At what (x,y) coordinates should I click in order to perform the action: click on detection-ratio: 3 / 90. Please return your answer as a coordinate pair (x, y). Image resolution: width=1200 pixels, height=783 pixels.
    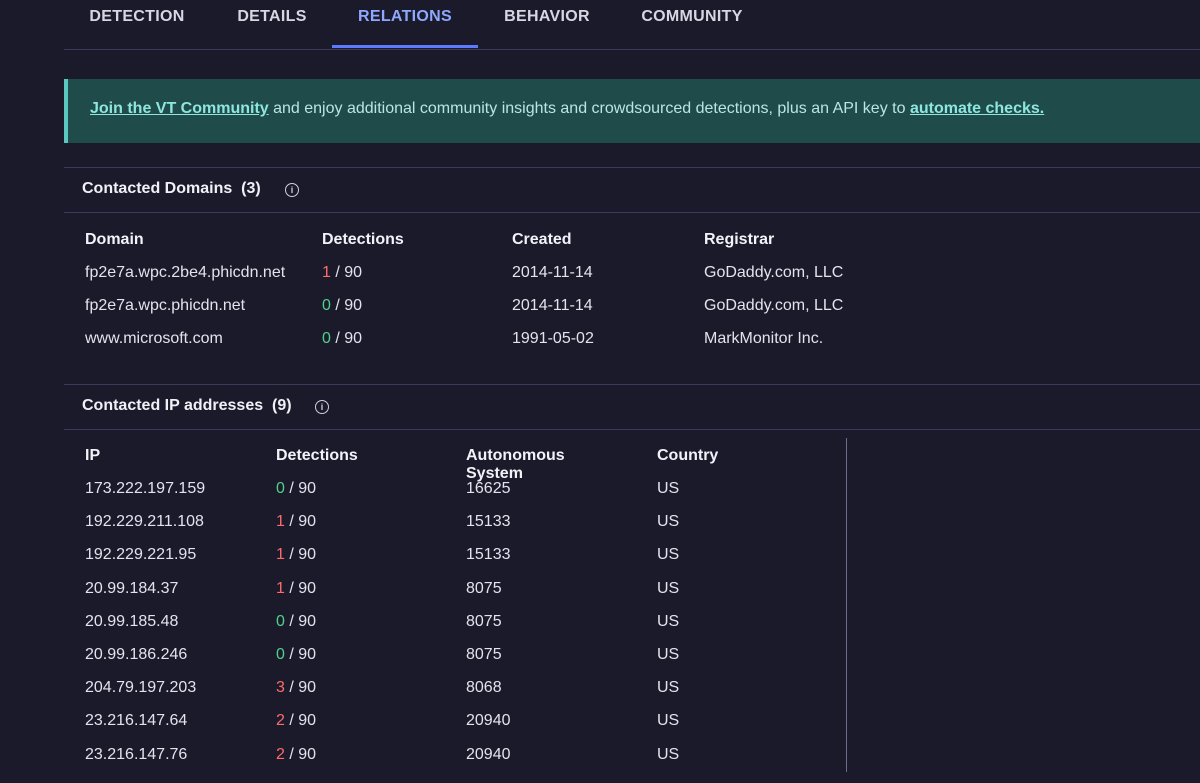
    Looking at the image, I should click on (296, 688).